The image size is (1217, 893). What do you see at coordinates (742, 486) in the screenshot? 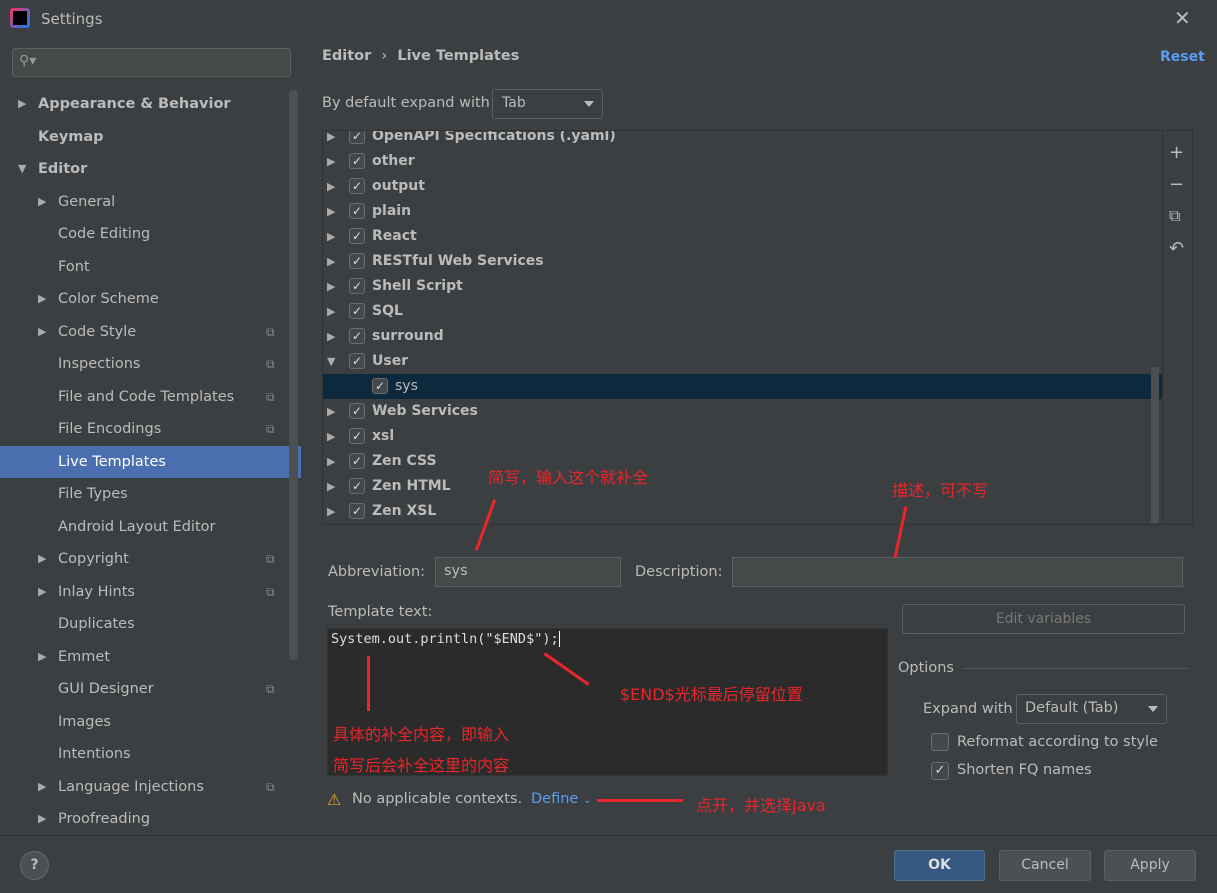
I see `tree-row: ▶ ✓ Zen HTML` at bounding box center [742, 486].